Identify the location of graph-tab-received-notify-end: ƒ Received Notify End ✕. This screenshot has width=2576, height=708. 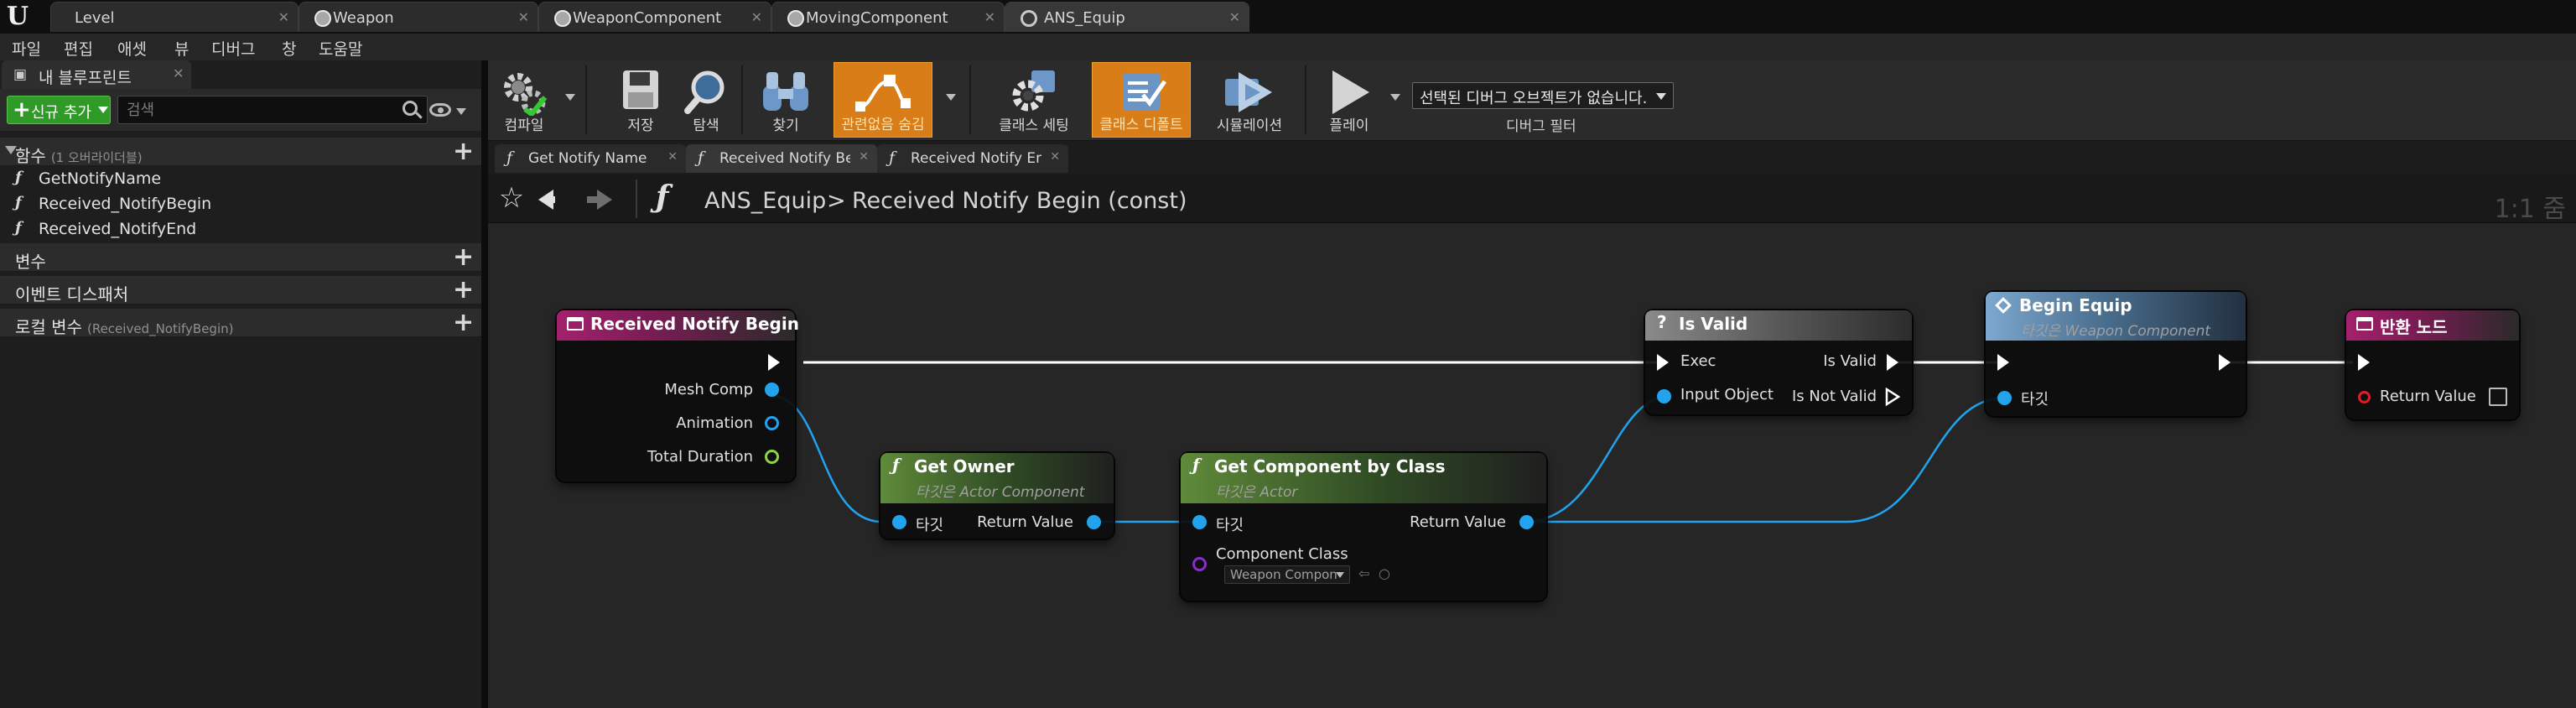
(972, 158).